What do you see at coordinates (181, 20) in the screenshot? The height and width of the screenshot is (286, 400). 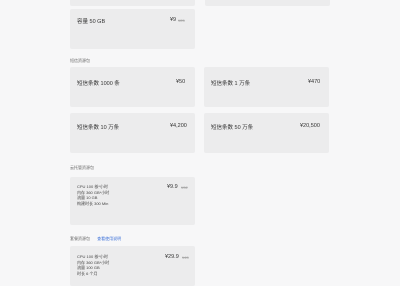 I see `storage-original-price: ¥25` at bounding box center [181, 20].